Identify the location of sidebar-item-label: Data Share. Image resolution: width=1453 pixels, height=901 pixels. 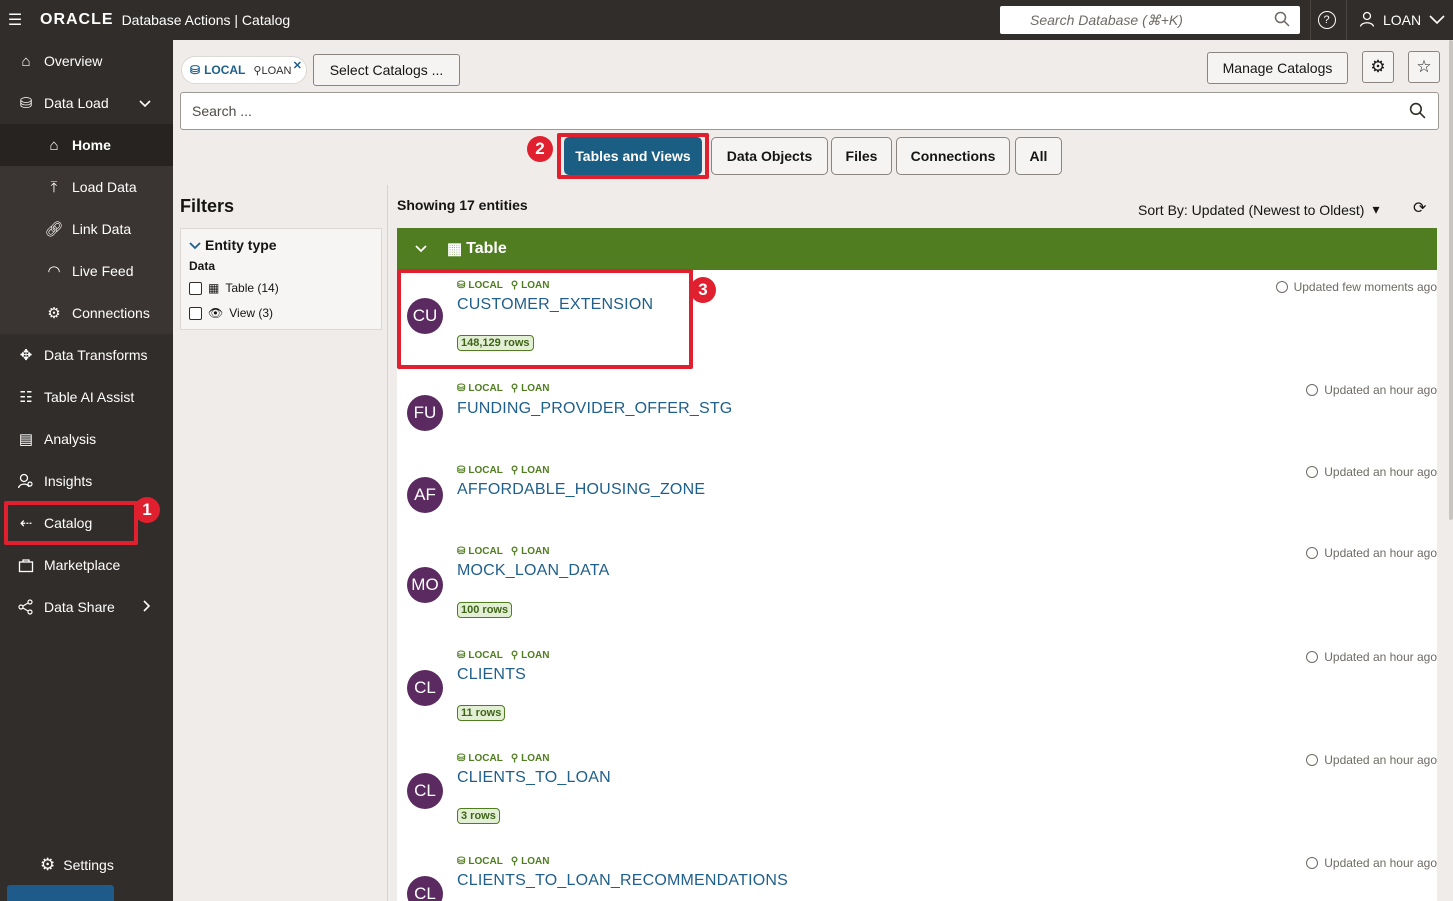
(79, 607).